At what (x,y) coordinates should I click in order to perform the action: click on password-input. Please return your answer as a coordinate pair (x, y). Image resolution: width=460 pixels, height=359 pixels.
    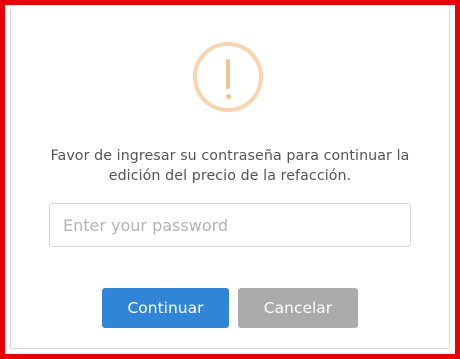
    Looking at the image, I should click on (230, 225).